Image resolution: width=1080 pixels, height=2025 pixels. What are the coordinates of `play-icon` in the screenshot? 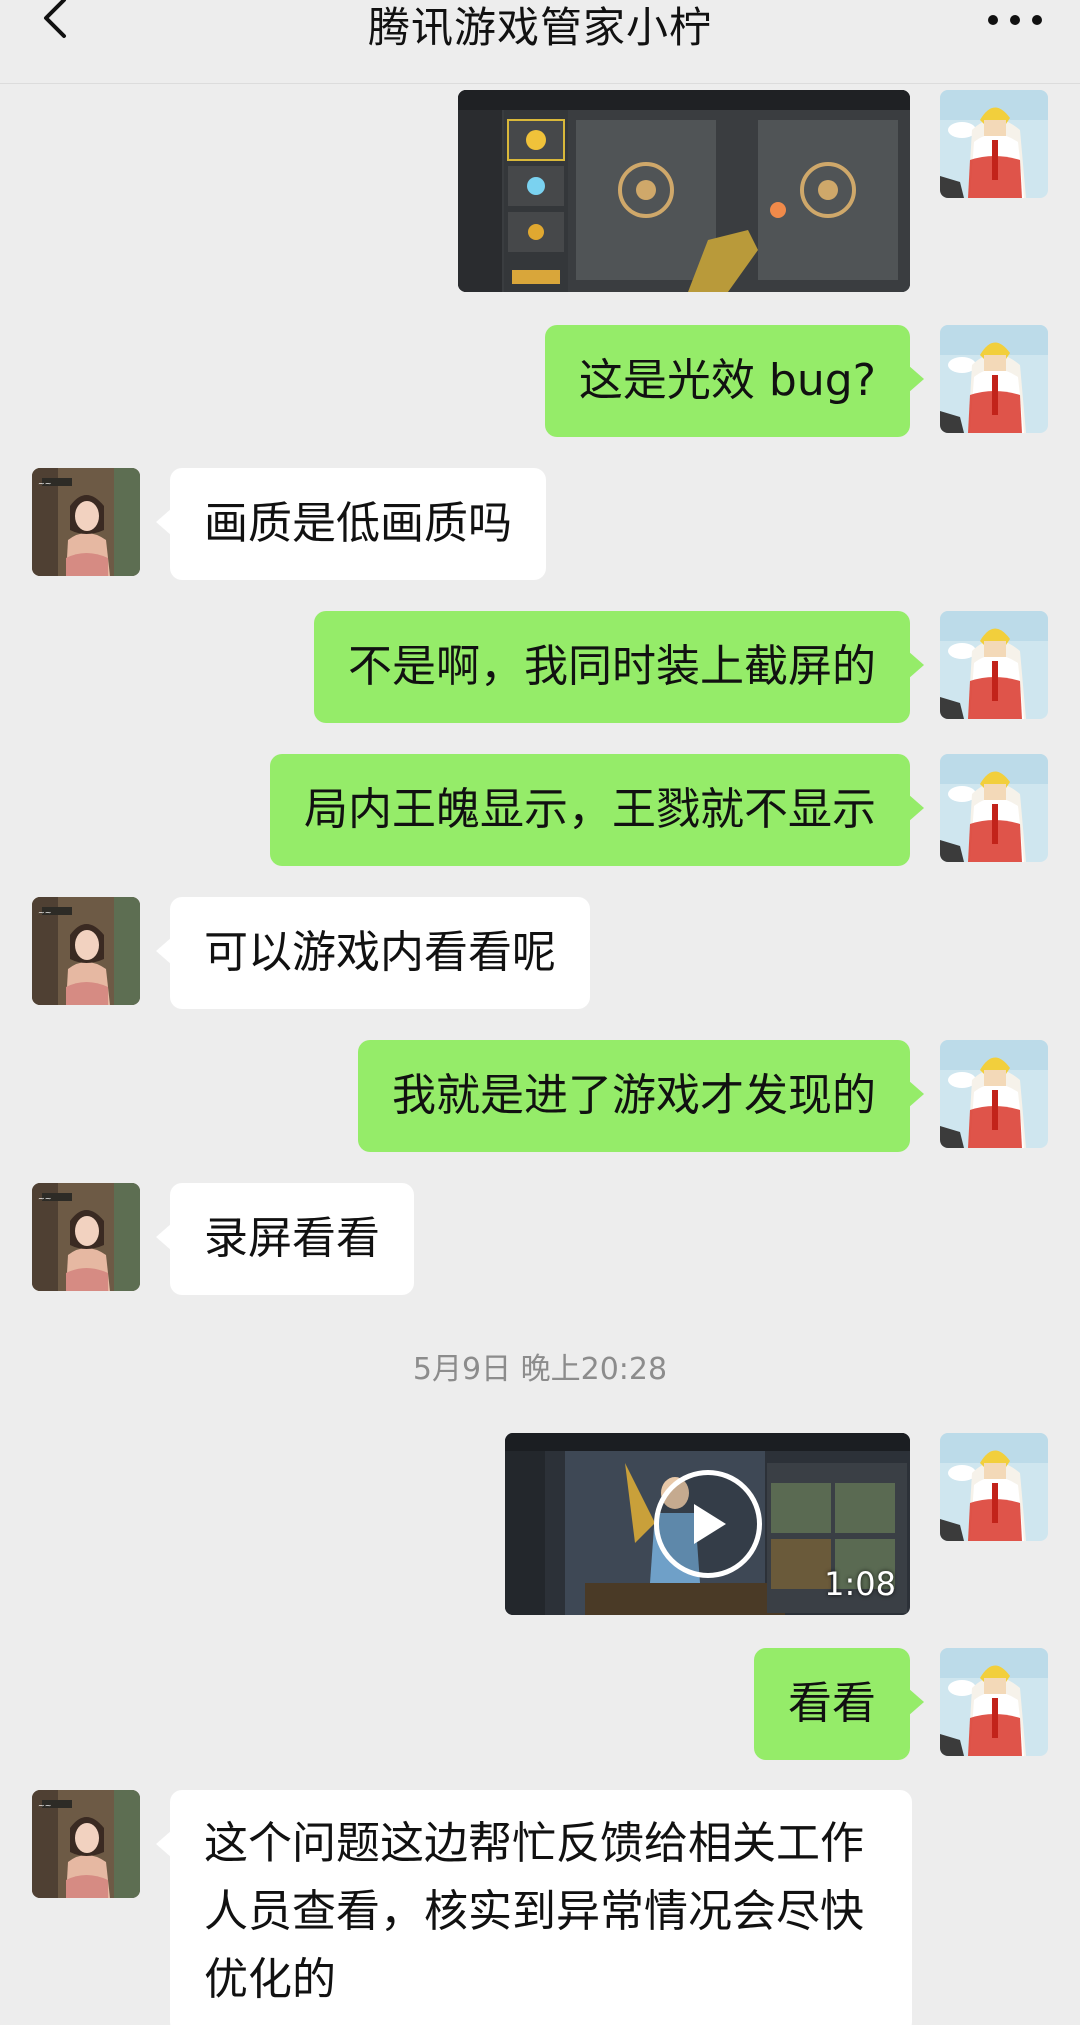 It's located at (709, 1524).